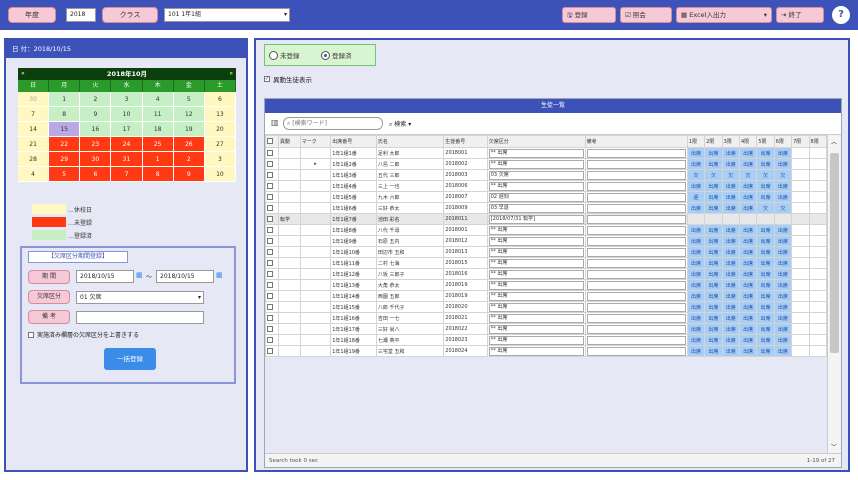 Image resolution: width=858 pixels, height=480 pixels. Describe the element at coordinates (158, 114) in the screenshot. I see `calendar-day: 11` at that location.